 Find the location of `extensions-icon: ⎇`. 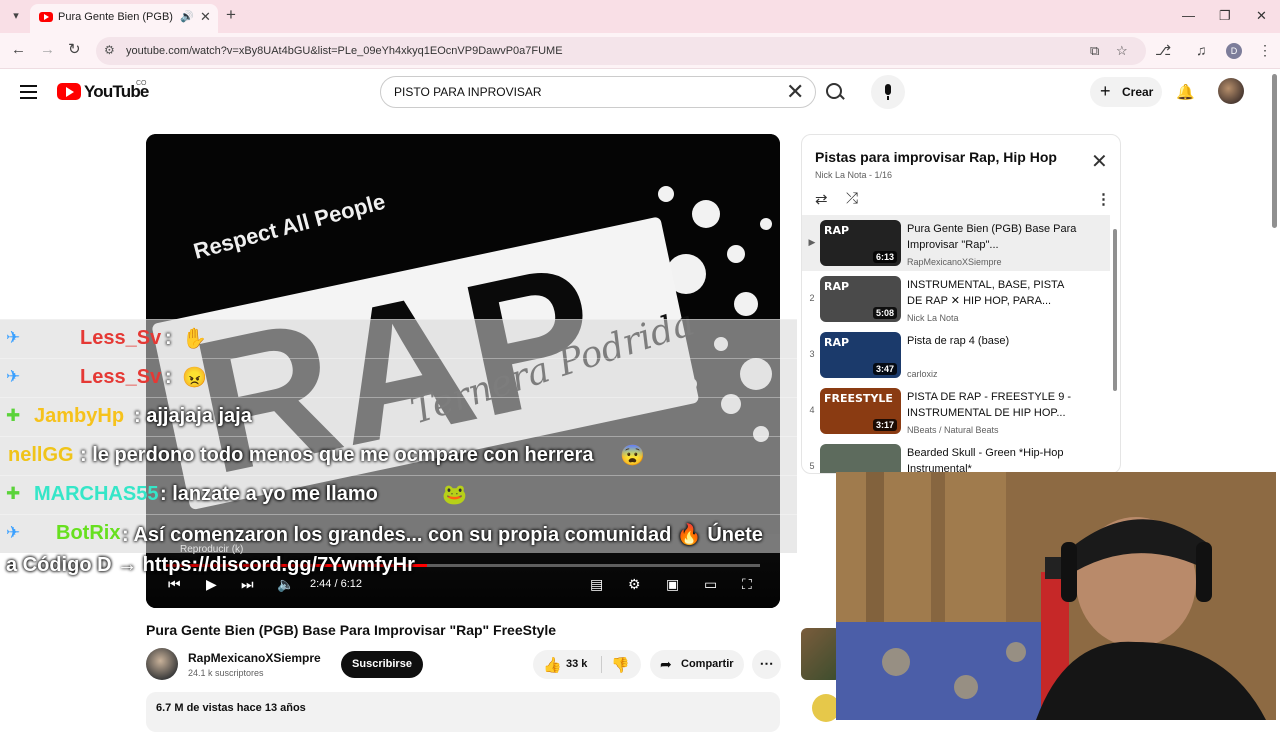

extensions-icon: ⎇ is located at coordinates (1163, 50).